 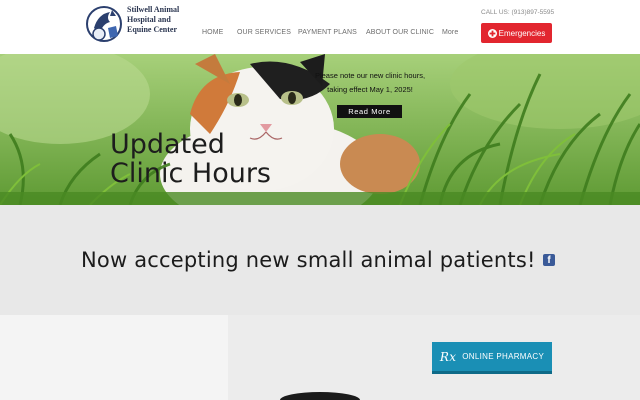 What do you see at coordinates (152, 29) in the screenshot?
I see `logo-line-3: Equine Center` at bounding box center [152, 29].